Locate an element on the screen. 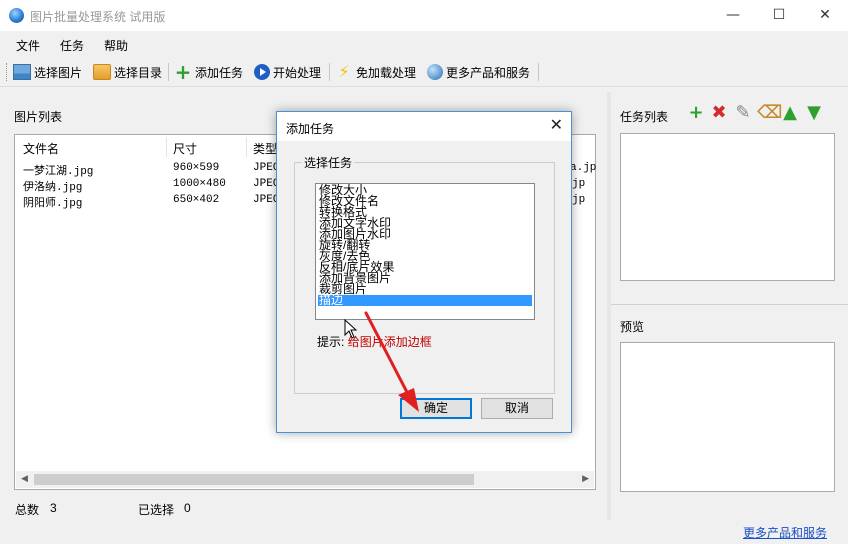 The height and width of the screenshot is (544, 848). mouse-cursor-icon is located at coordinates (351, 329).